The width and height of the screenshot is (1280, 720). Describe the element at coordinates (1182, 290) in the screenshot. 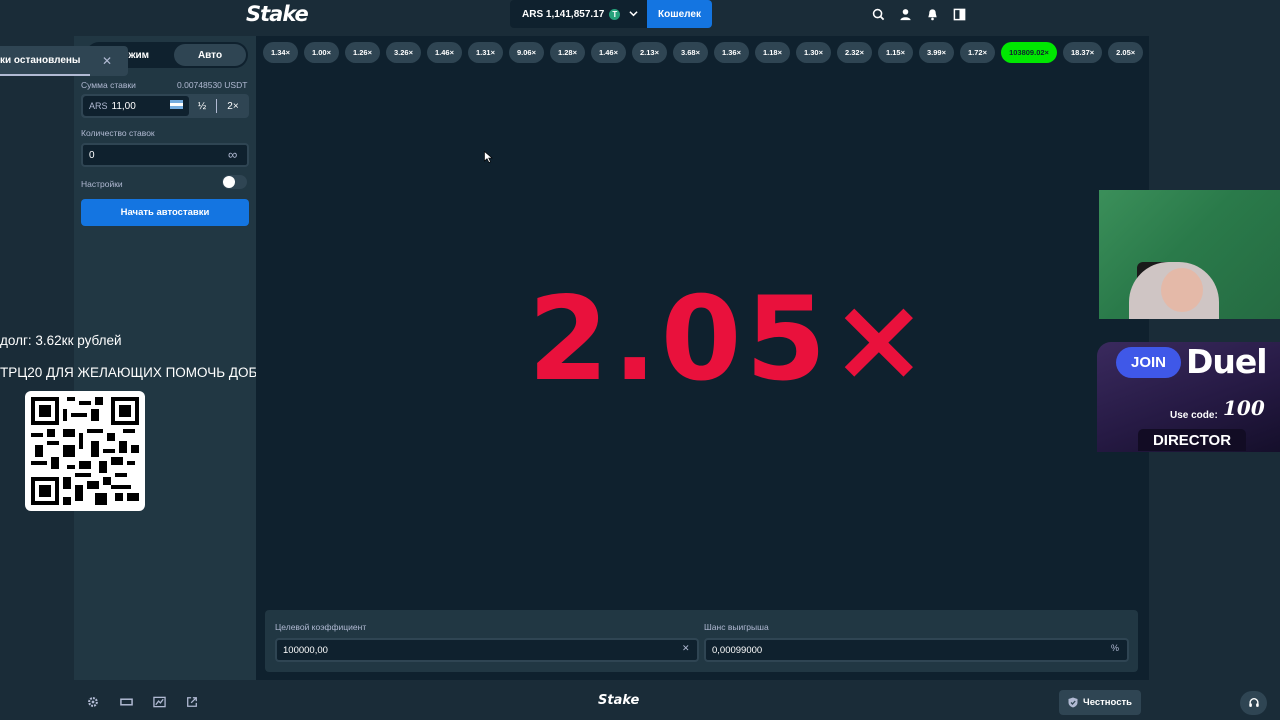

I see `streamer-head` at that location.